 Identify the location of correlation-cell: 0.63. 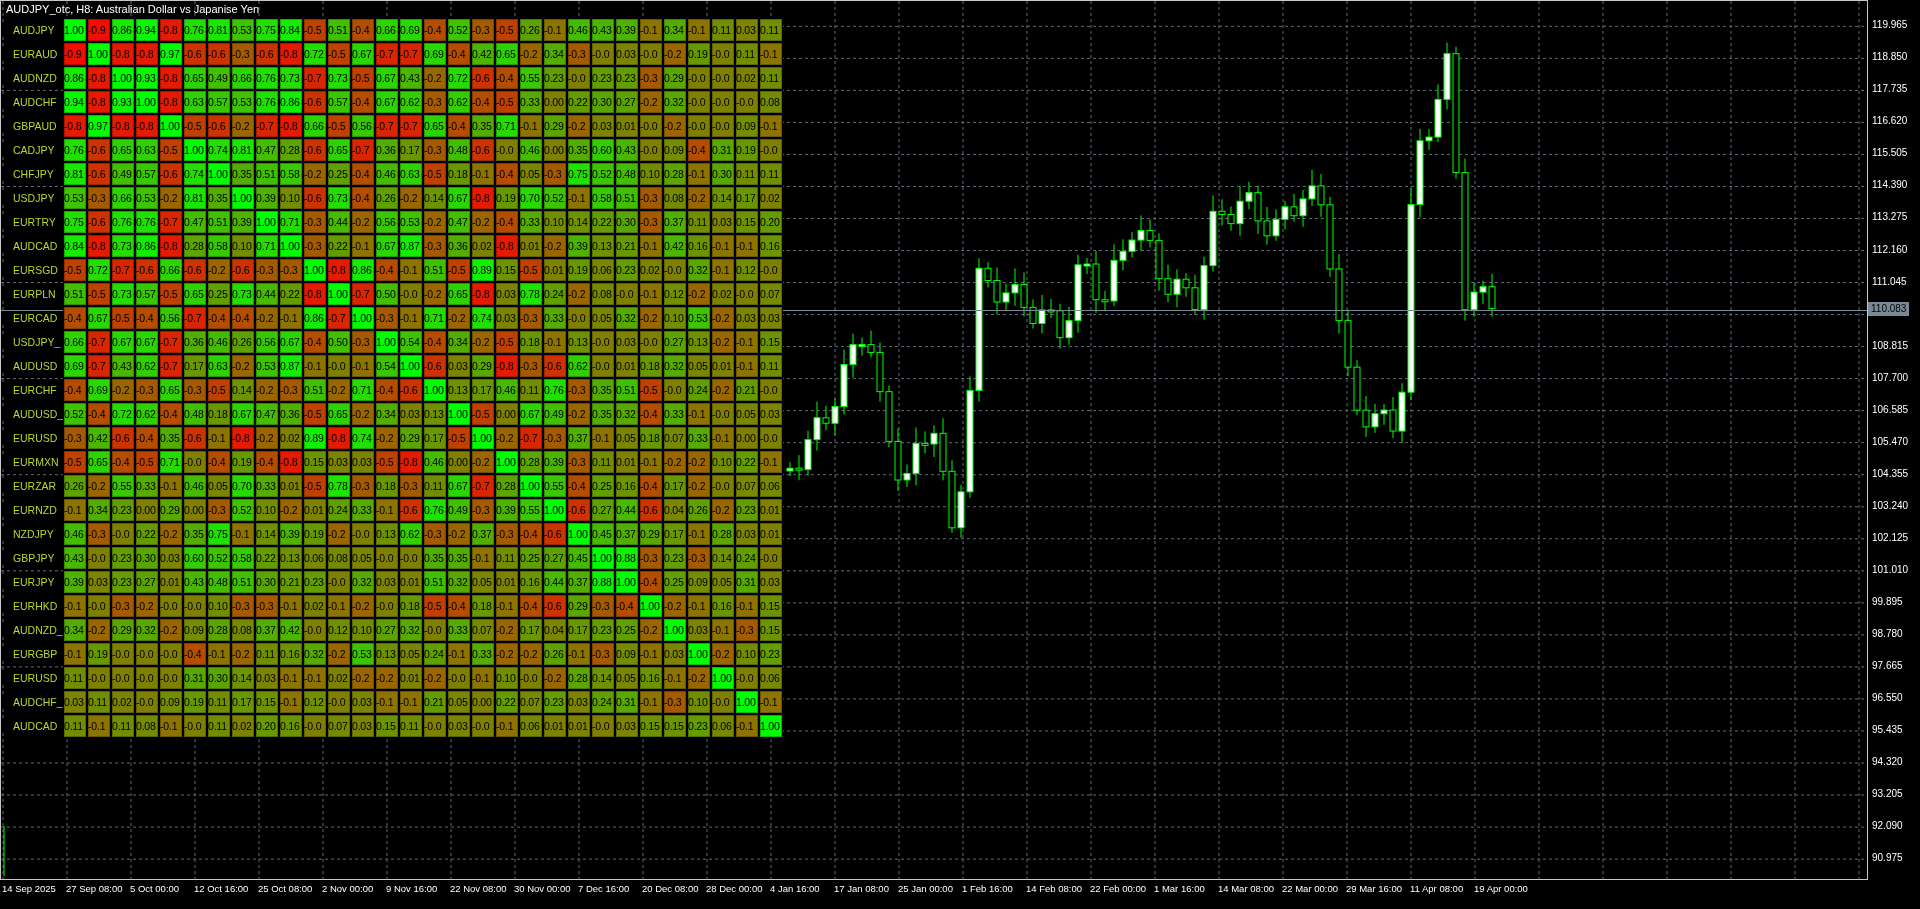
(219, 366).